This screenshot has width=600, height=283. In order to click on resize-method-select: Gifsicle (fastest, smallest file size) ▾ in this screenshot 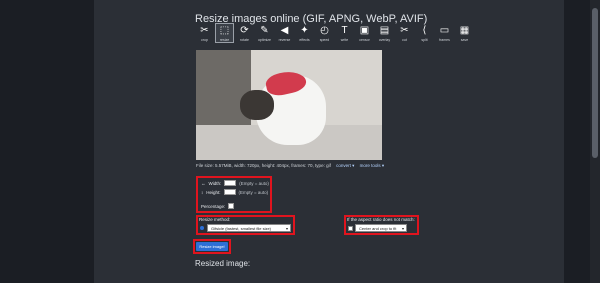, I will do `click(249, 228)`.